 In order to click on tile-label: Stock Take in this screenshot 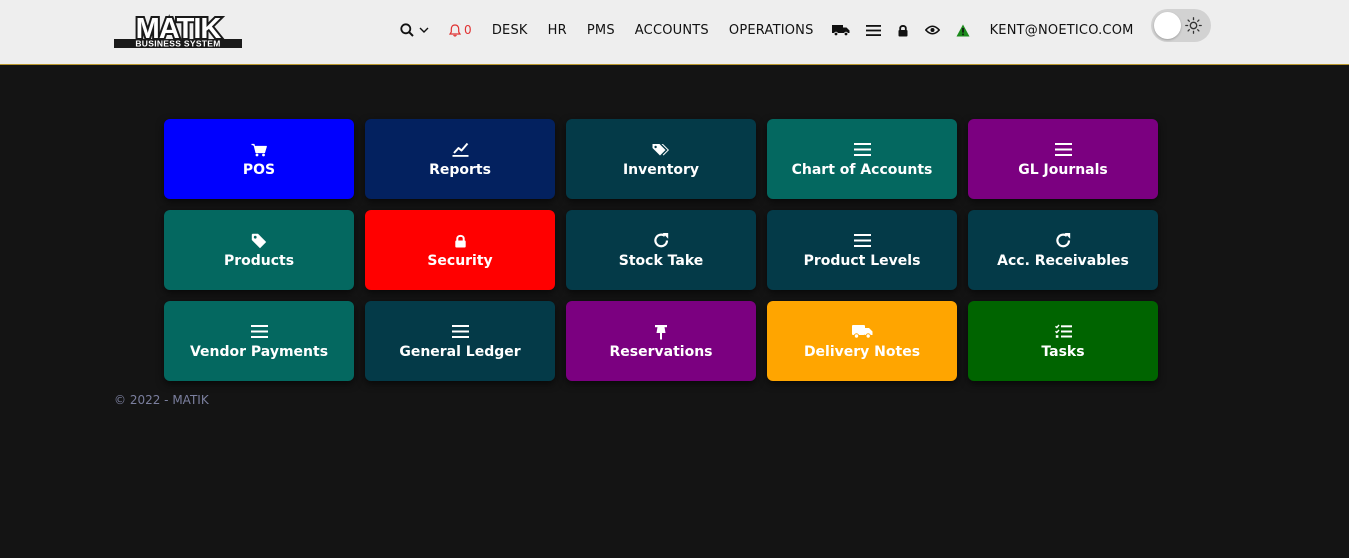, I will do `click(661, 260)`.